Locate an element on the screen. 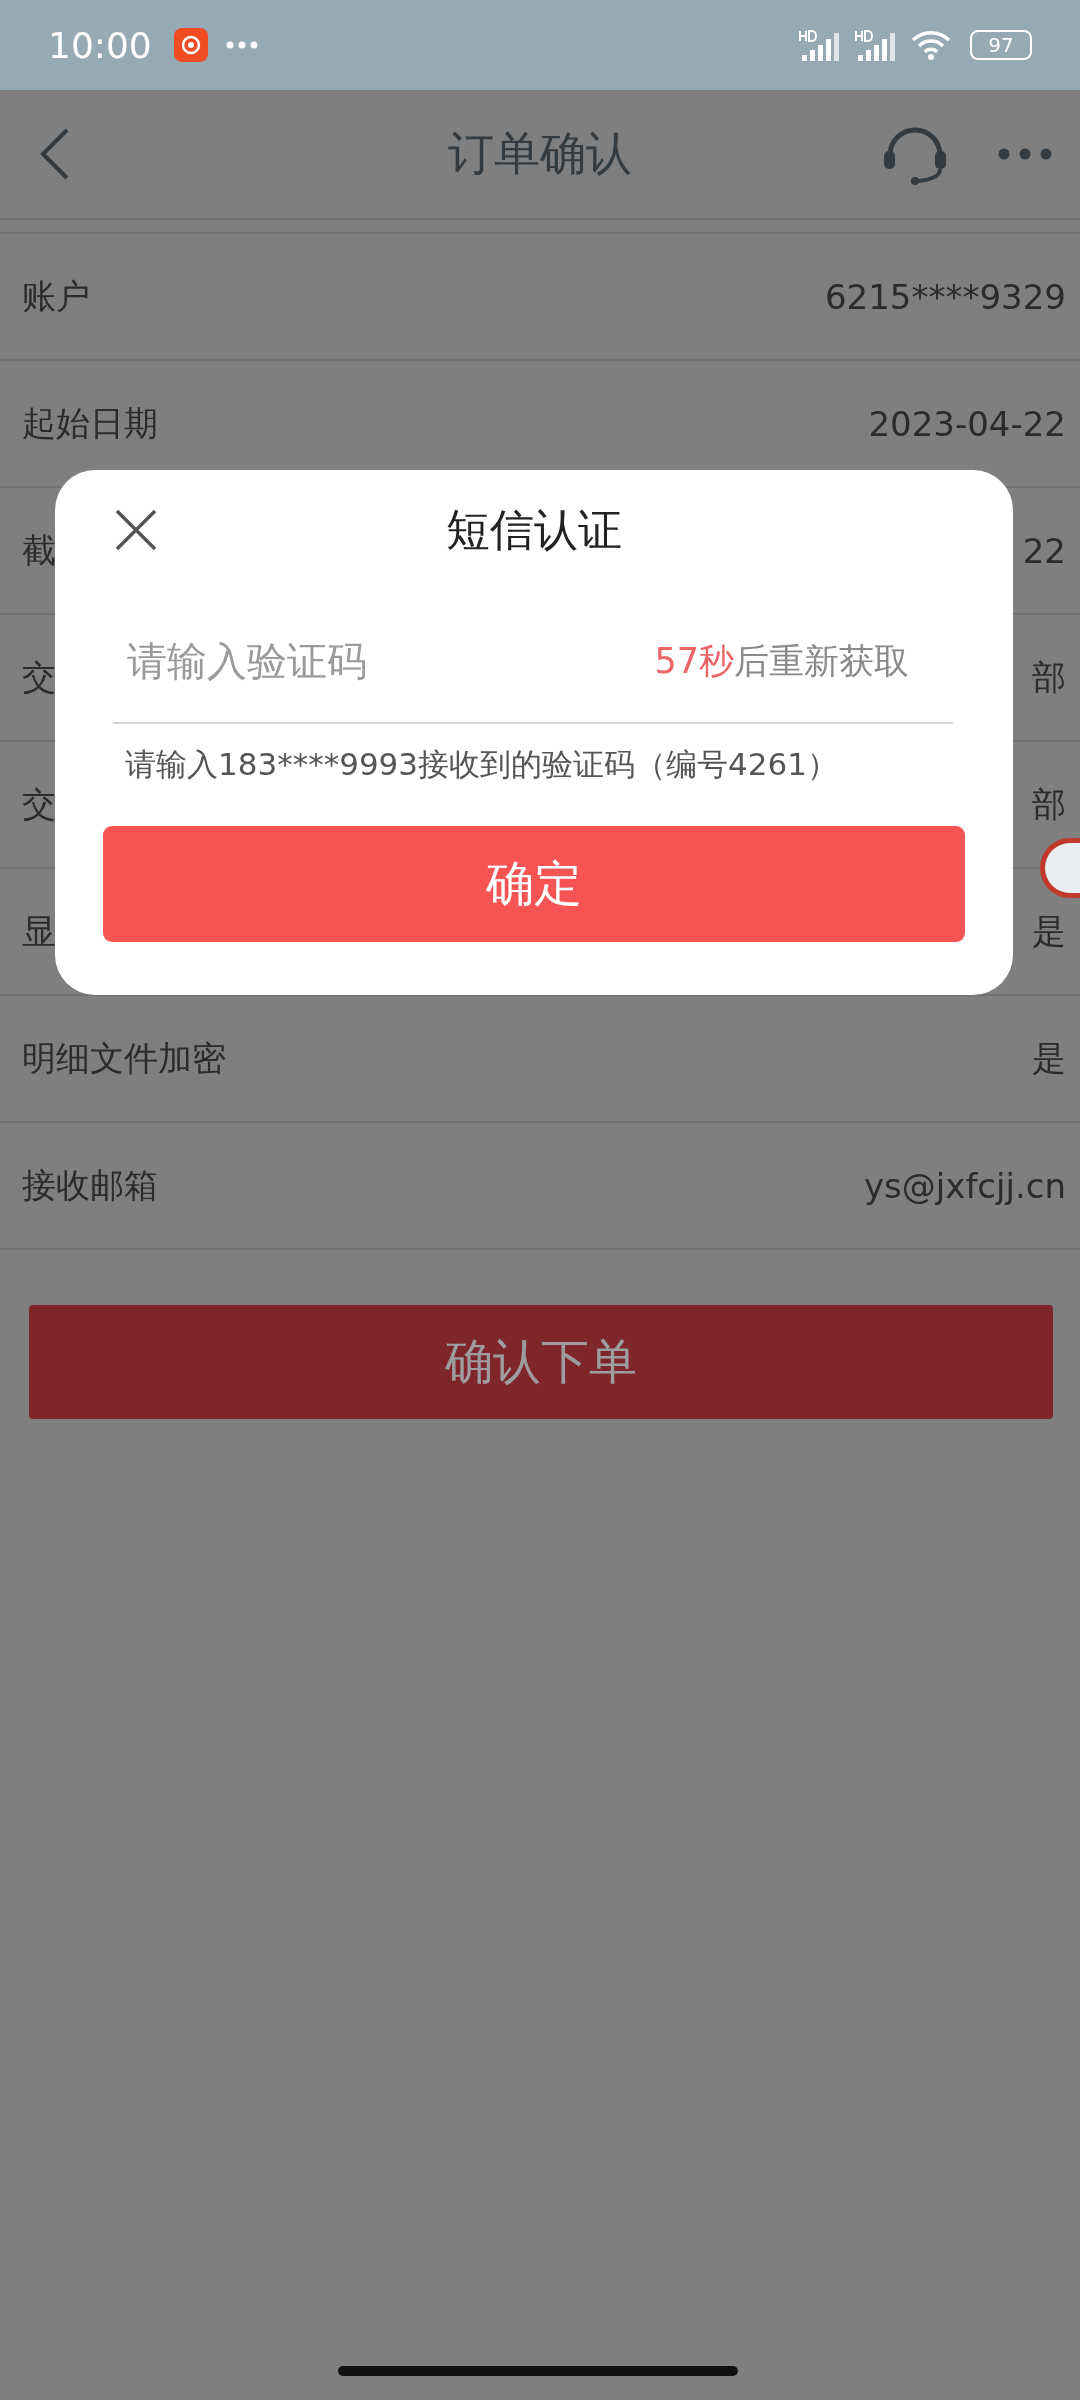  floating-badge-icon is located at coordinates (1060, 868).